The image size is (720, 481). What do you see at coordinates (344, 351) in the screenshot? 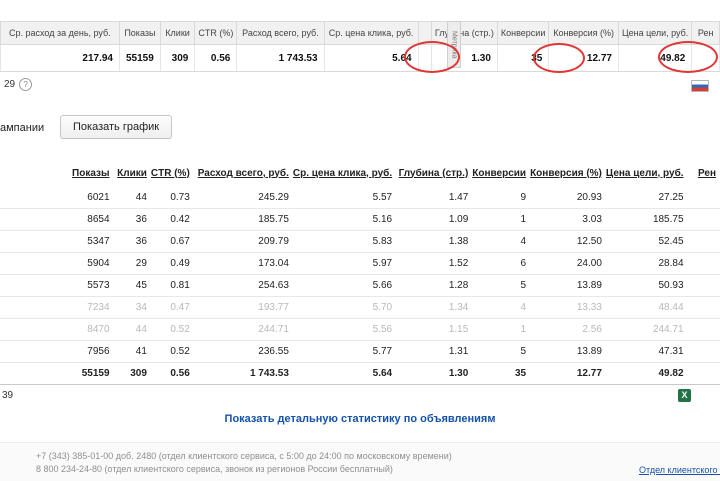
I see `cell: 5.77` at bounding box center [344, 351].